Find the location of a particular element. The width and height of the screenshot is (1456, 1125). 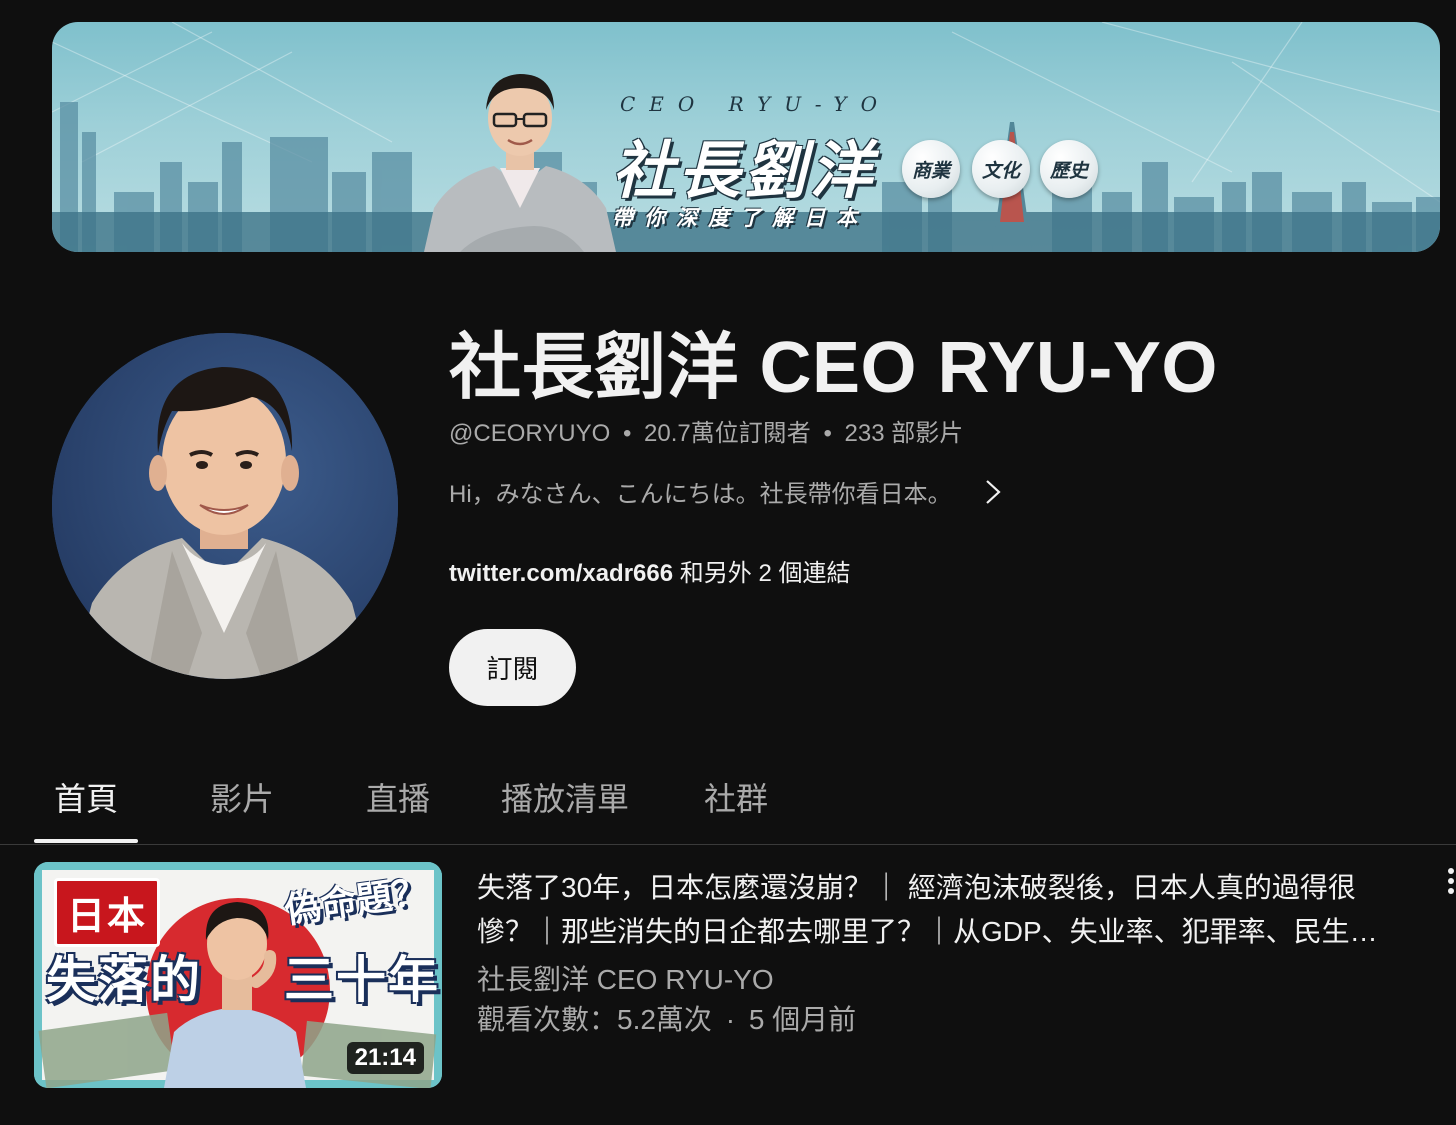

featured-video-thumbnail: 日本 偽命題？ 失落的 三十年 21:14 is located at coordinates (238, 975).